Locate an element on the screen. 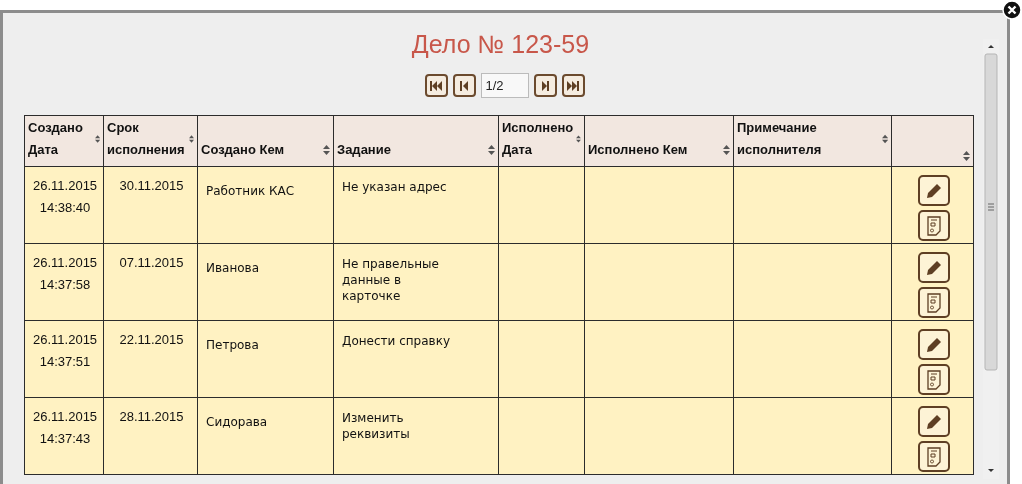 The height and width of the screenshot is (484, 1022). deadline-date: 22.11.2015 is located at coordinates (151, 340).